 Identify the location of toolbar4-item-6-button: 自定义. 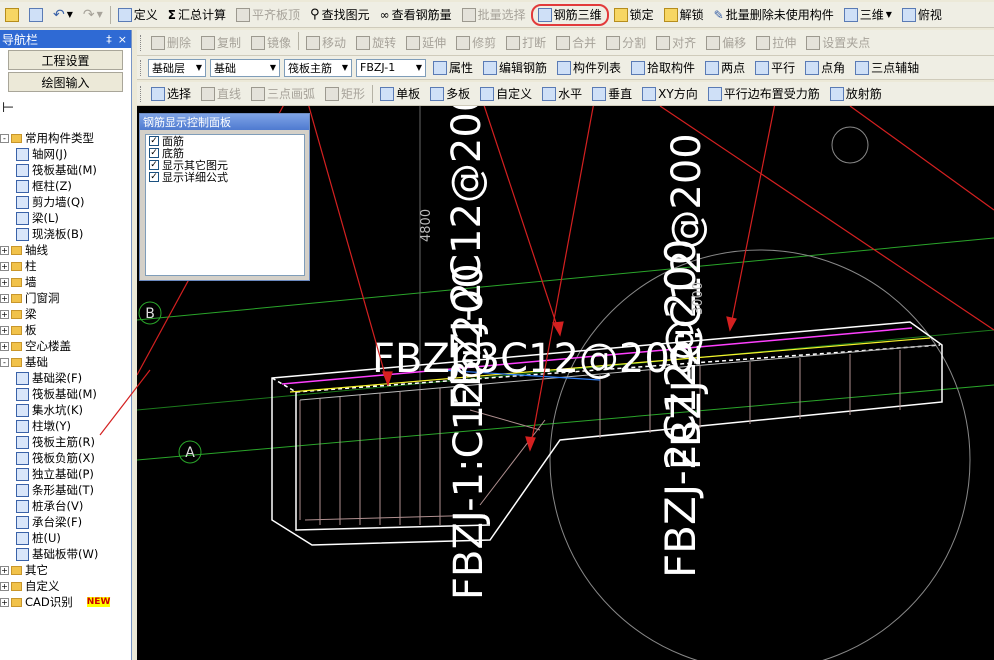
(506, 94).